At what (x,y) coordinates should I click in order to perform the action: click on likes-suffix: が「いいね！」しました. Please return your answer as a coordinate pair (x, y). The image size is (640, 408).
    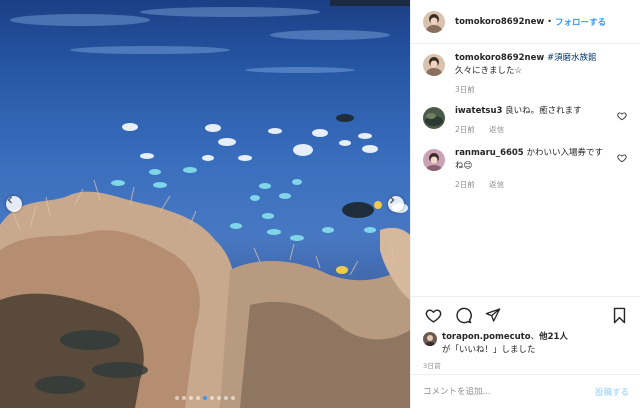
    Looking at the image, I should click on (489, 350).